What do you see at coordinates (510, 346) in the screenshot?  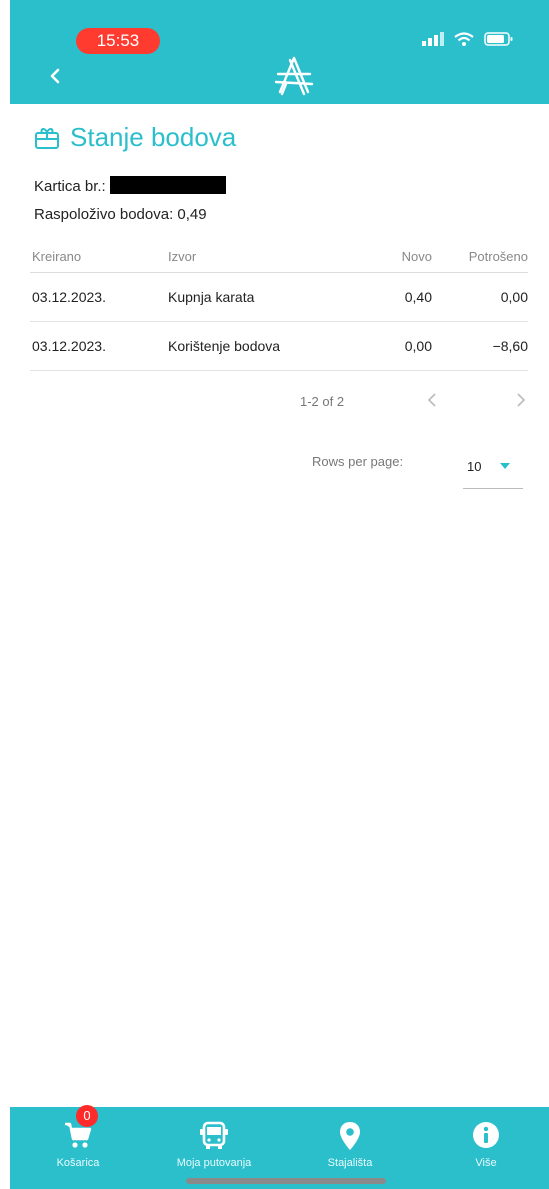 I see `cell-spent: −8,60` at bounding box center [510, 346].